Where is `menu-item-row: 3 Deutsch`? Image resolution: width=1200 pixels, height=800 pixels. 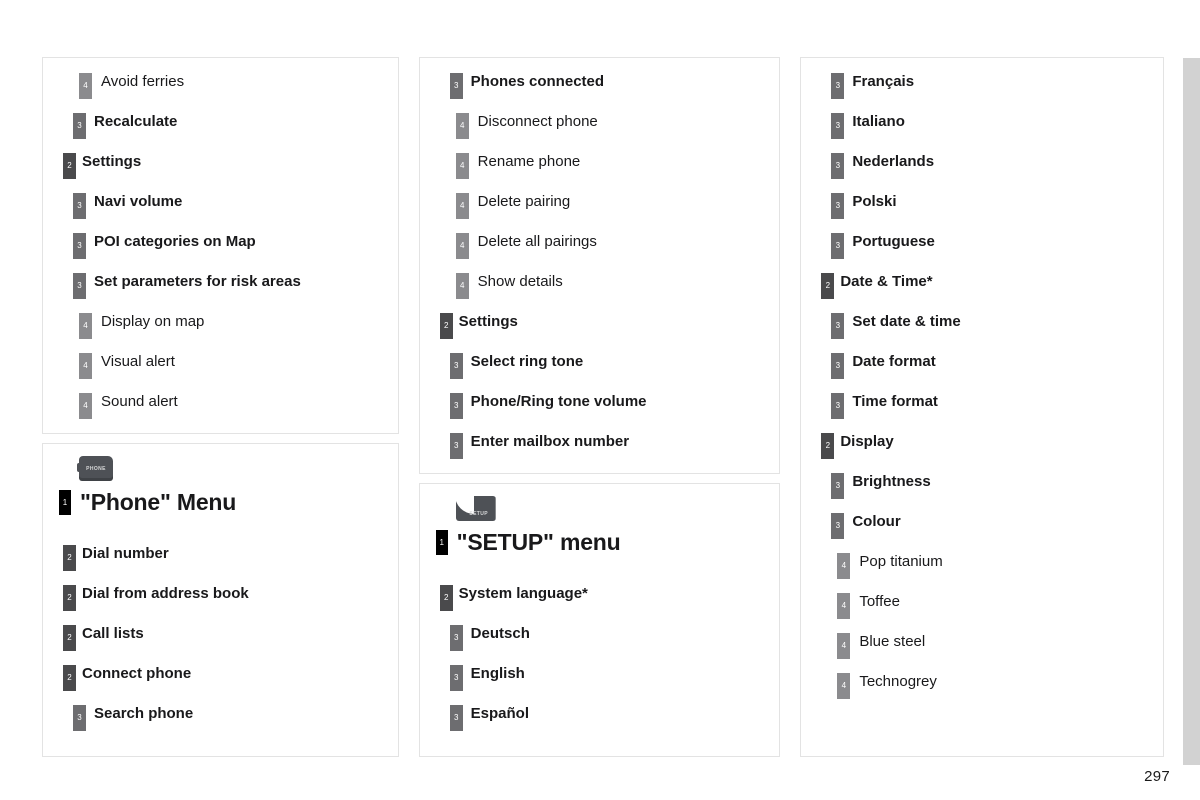
menu-item-row: 3 Deutsch is located at coordinates (600, 638).